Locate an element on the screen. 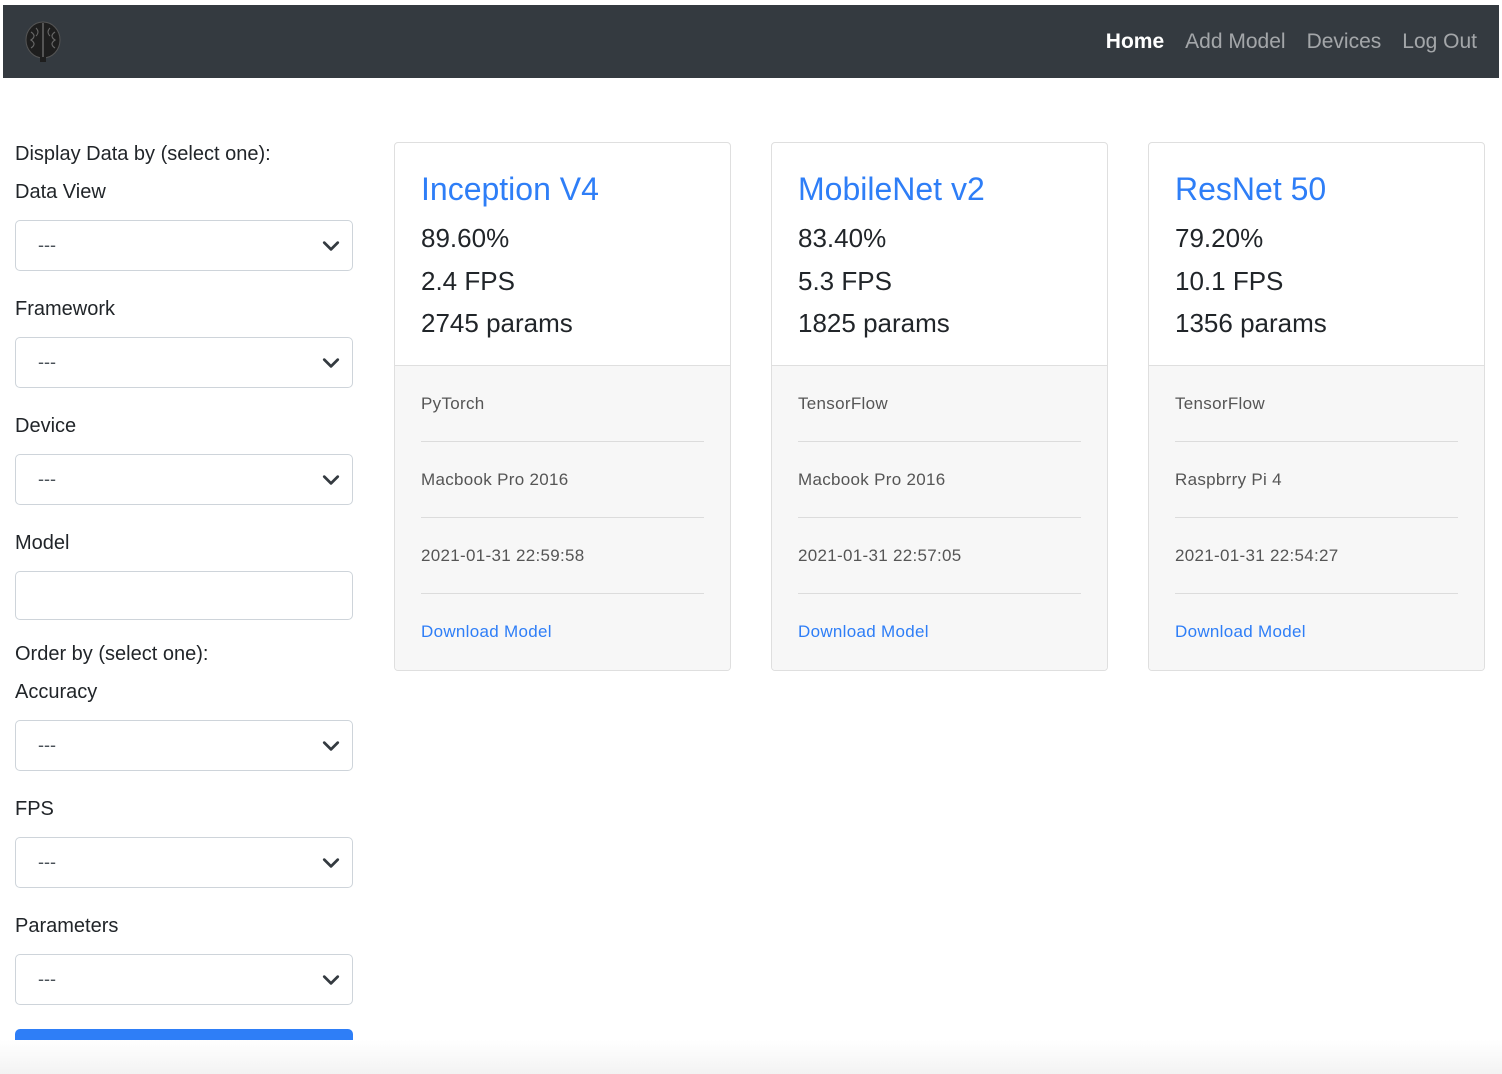 This screenshot has height=1074, width=1502. accuracy-select: --- is located at coordinates (184, 745).